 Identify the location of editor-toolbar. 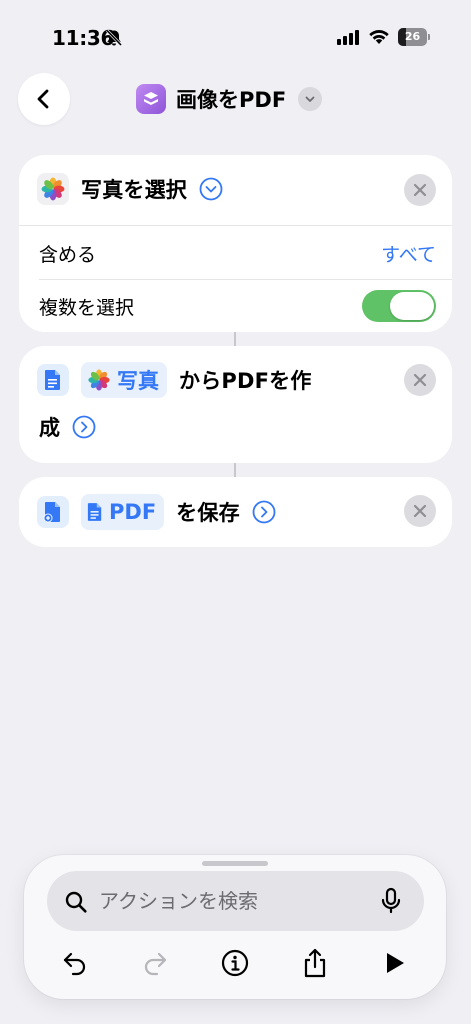
(235, 963).